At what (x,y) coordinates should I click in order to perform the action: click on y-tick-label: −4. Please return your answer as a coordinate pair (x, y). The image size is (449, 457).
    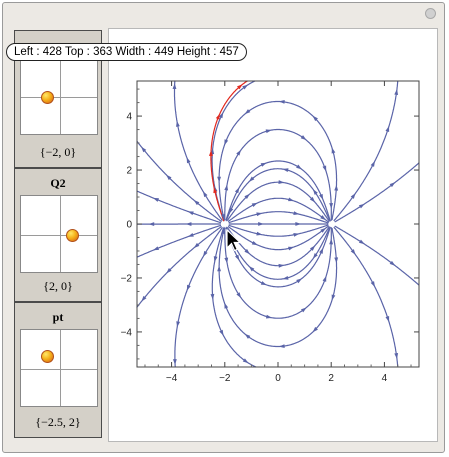
    Looking at the image, I should click on (127, 332).